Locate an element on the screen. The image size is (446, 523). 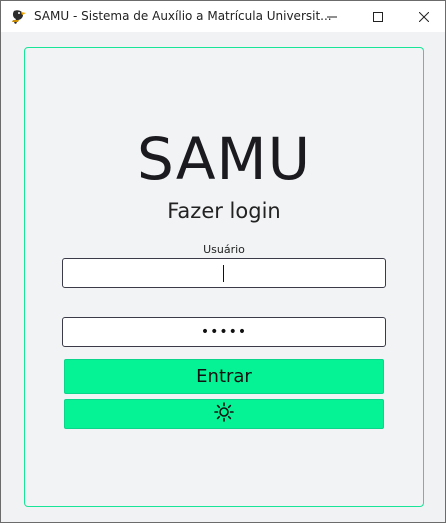
theme-toggle-button is located at coordinates (224, 414).